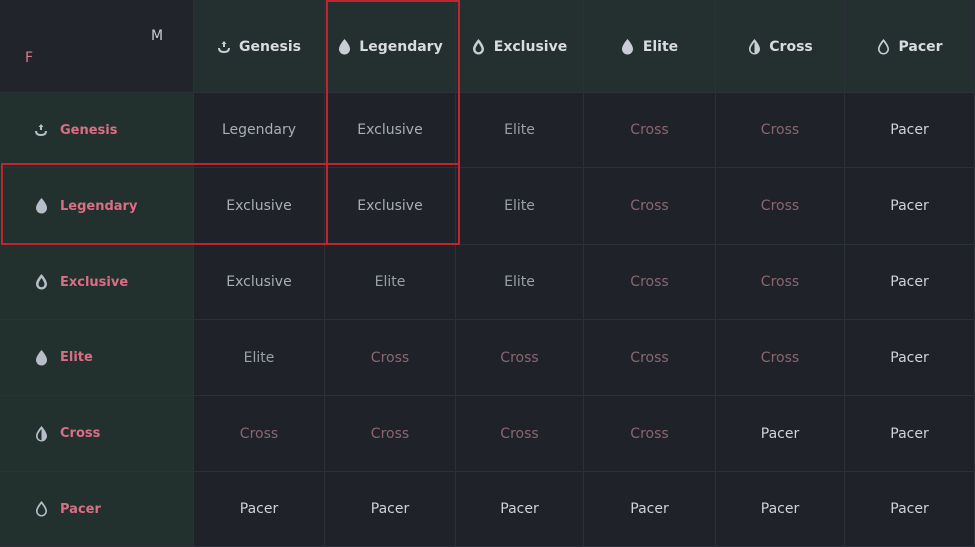 Image resolution: width=975 pixels, height=547 pixels. What do you see at coordinates (29, 58) in the screenshot?
I see `corner-label-f: F` at bounding box center [29, 58].